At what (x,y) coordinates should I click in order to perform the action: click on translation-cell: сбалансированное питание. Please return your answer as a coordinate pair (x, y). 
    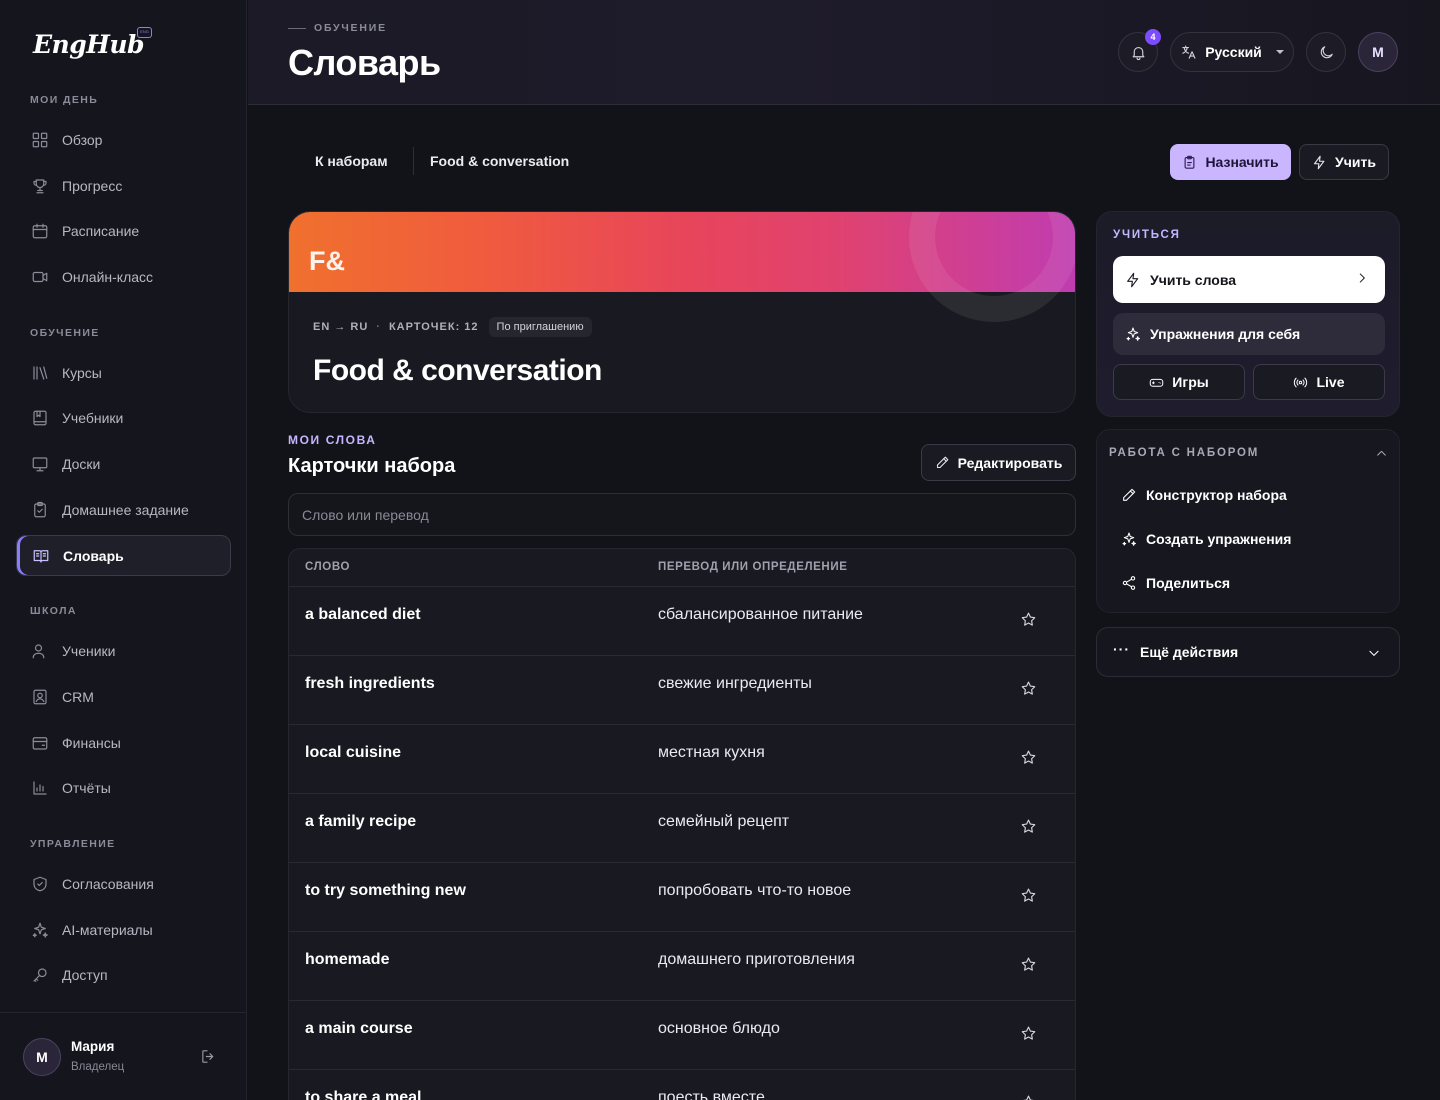
    Looking at the image, I should click on (760, 614).